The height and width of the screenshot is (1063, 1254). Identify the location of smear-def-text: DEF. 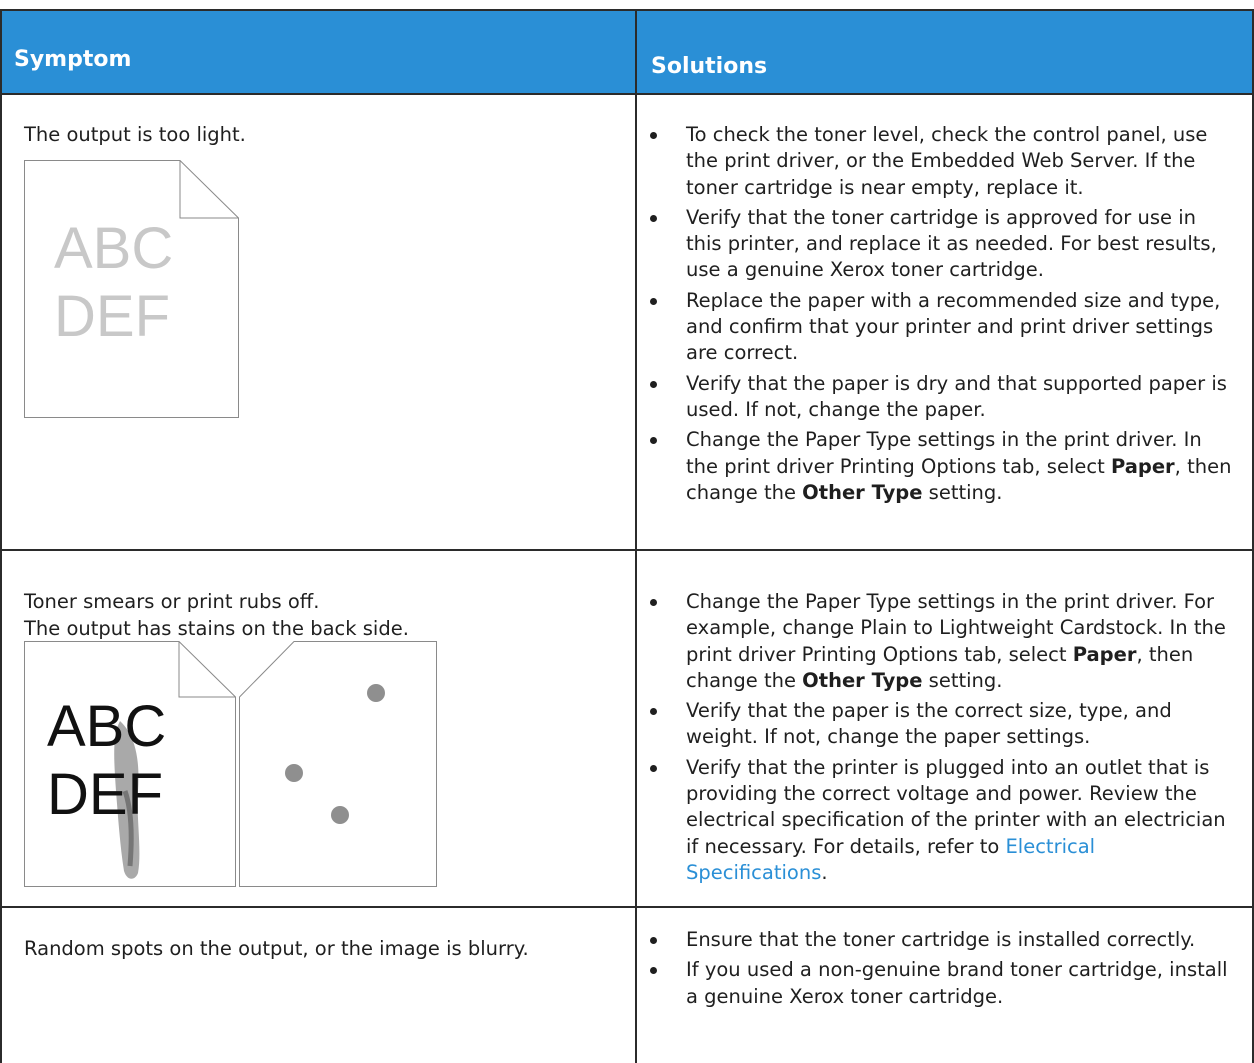
(105, 794).